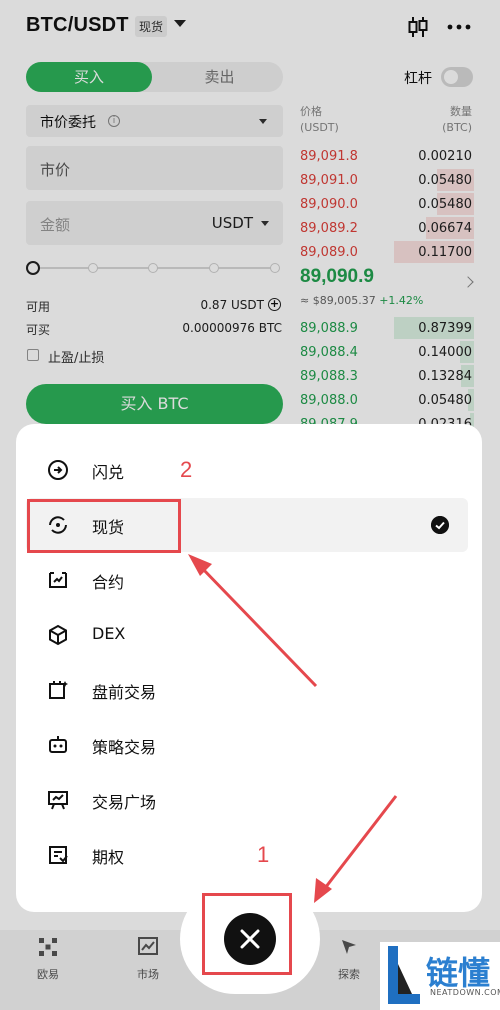 This screenshot has width=500, height=1010. I want to click on watermark-logo-icon, so click(404, 975).